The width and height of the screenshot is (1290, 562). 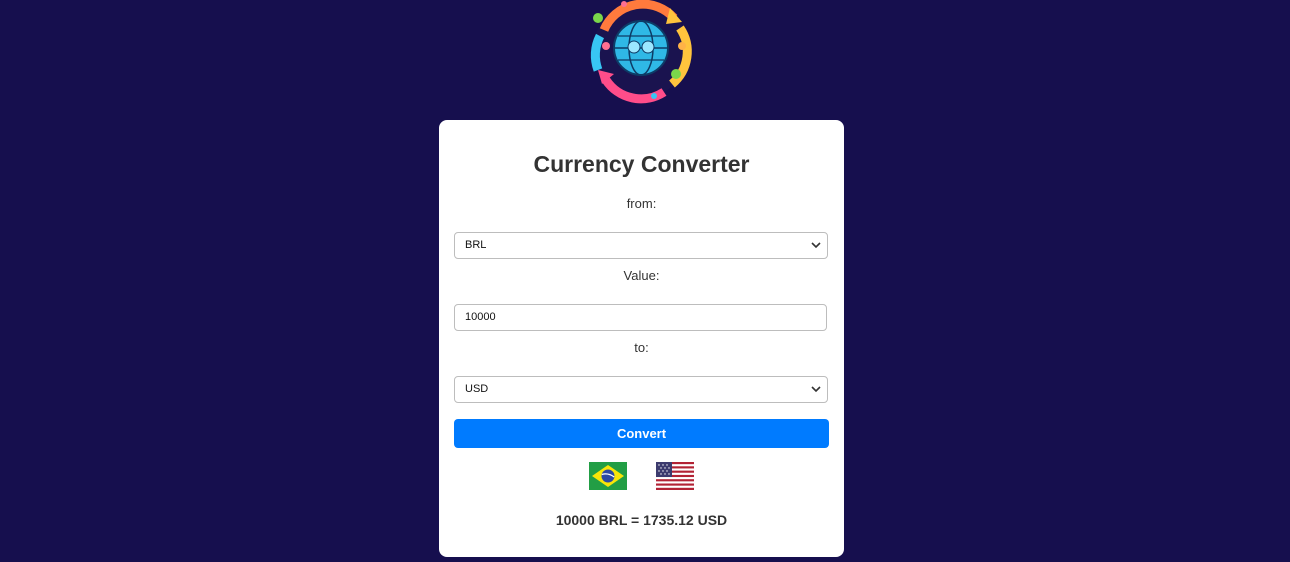 I want to click on from-currency-select: BRL, so click(x=641, y=245).